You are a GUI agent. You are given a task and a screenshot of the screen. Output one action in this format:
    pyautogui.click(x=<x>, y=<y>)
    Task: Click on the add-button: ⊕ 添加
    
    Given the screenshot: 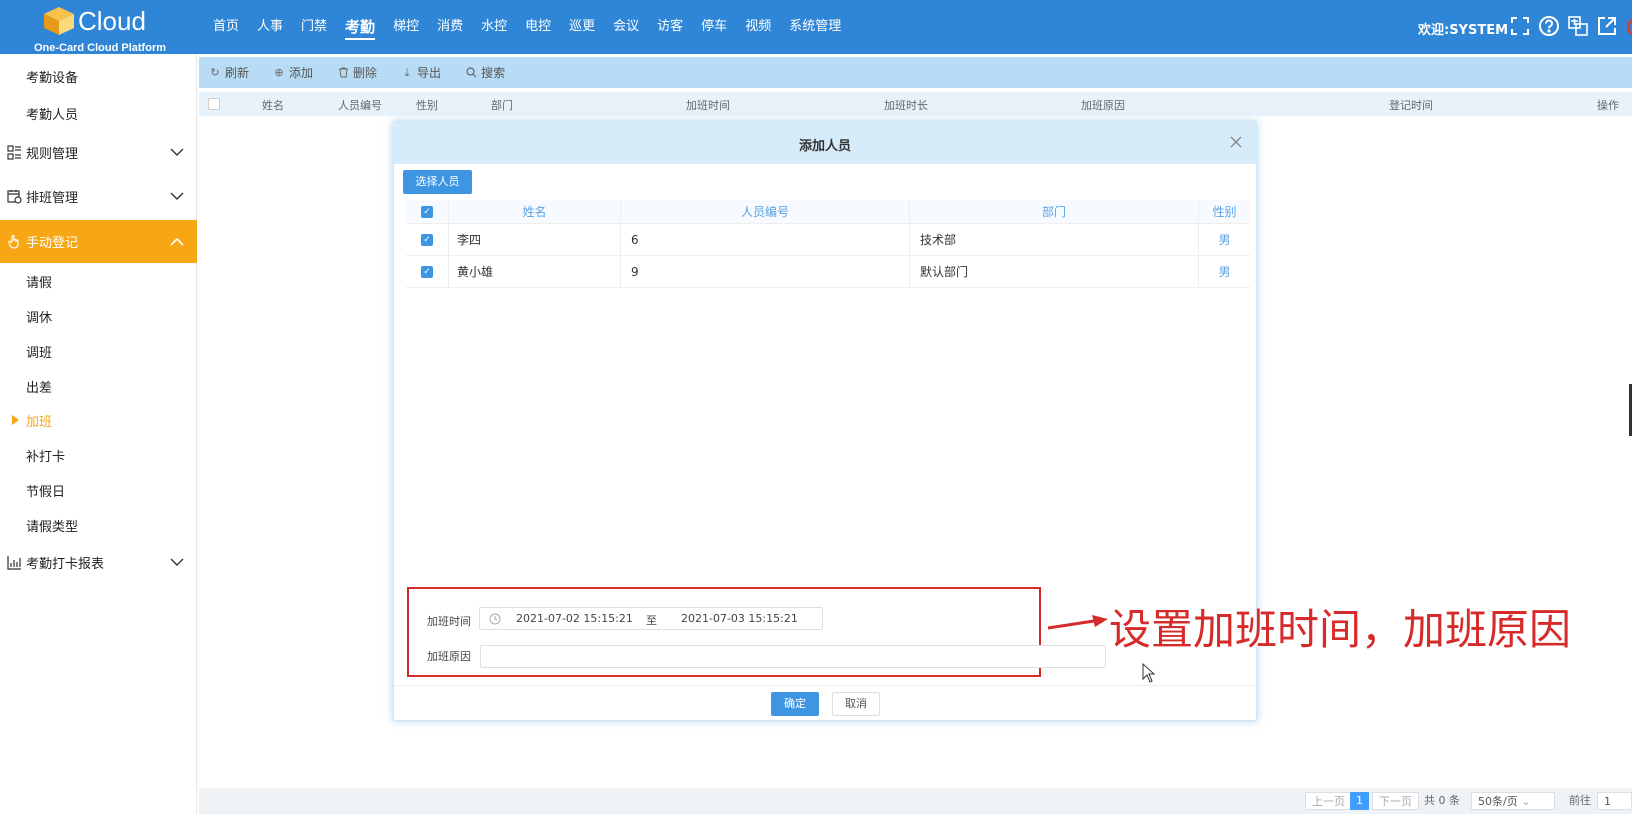 What is the action you would take?
    pyautogui.click(x=293, y=72)
    